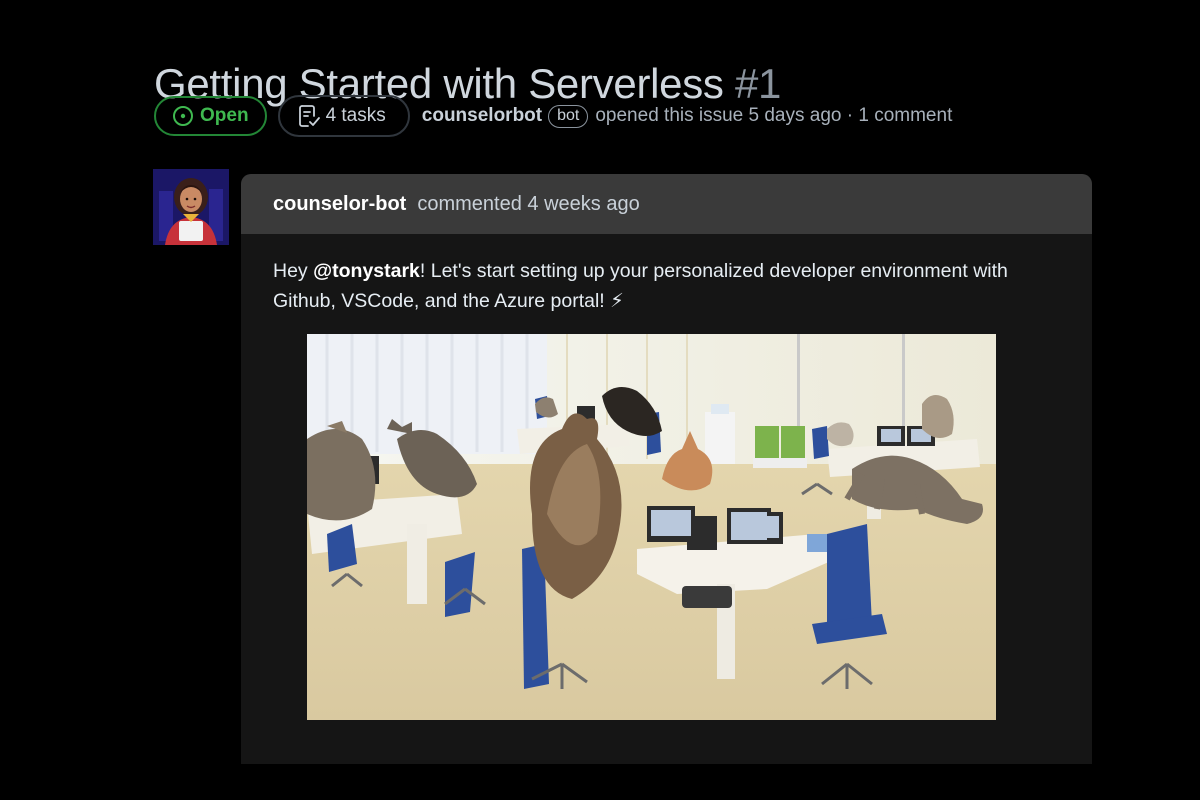  What do you see at coordinates (568, 116) in the screenshot?
I see `bot-badge: bot` at bounding box center [568, 116].